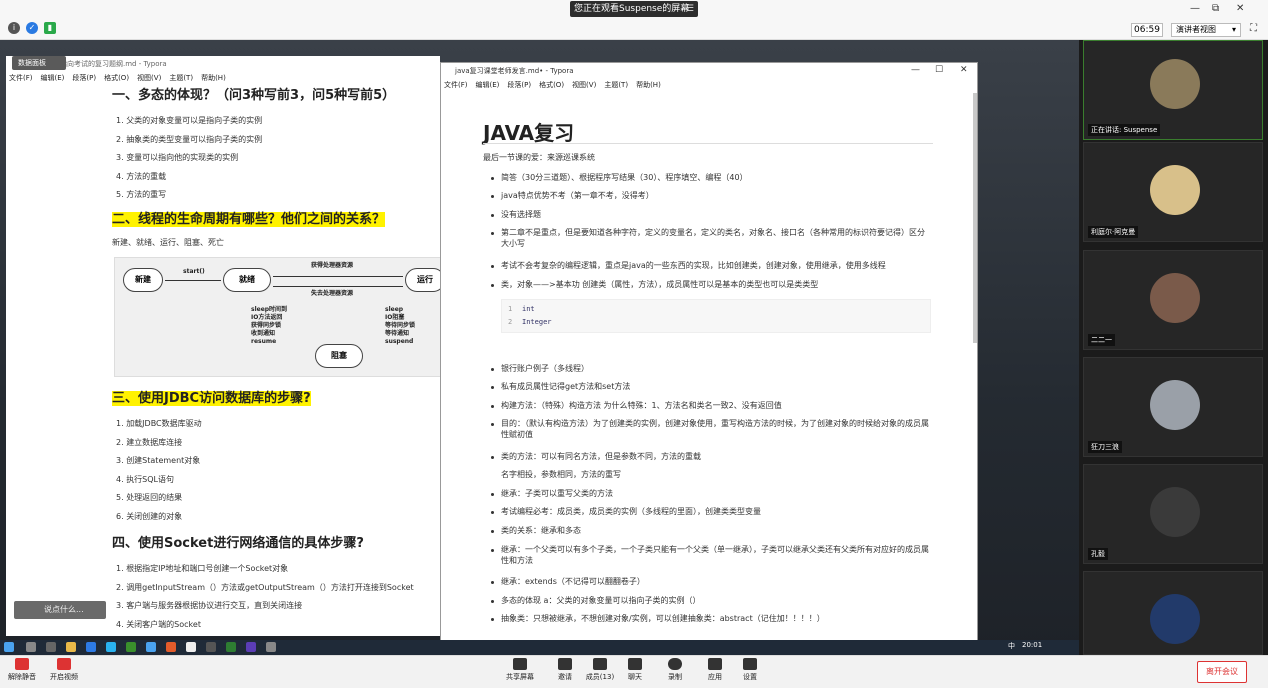 Image resolution: width=1268 pixels, height=688 pixels. What do you see at coordinates (149, 516) in the screenshot?
I see `list-item: 6. 关闭创建的对象` at bounding box center [149, 516].